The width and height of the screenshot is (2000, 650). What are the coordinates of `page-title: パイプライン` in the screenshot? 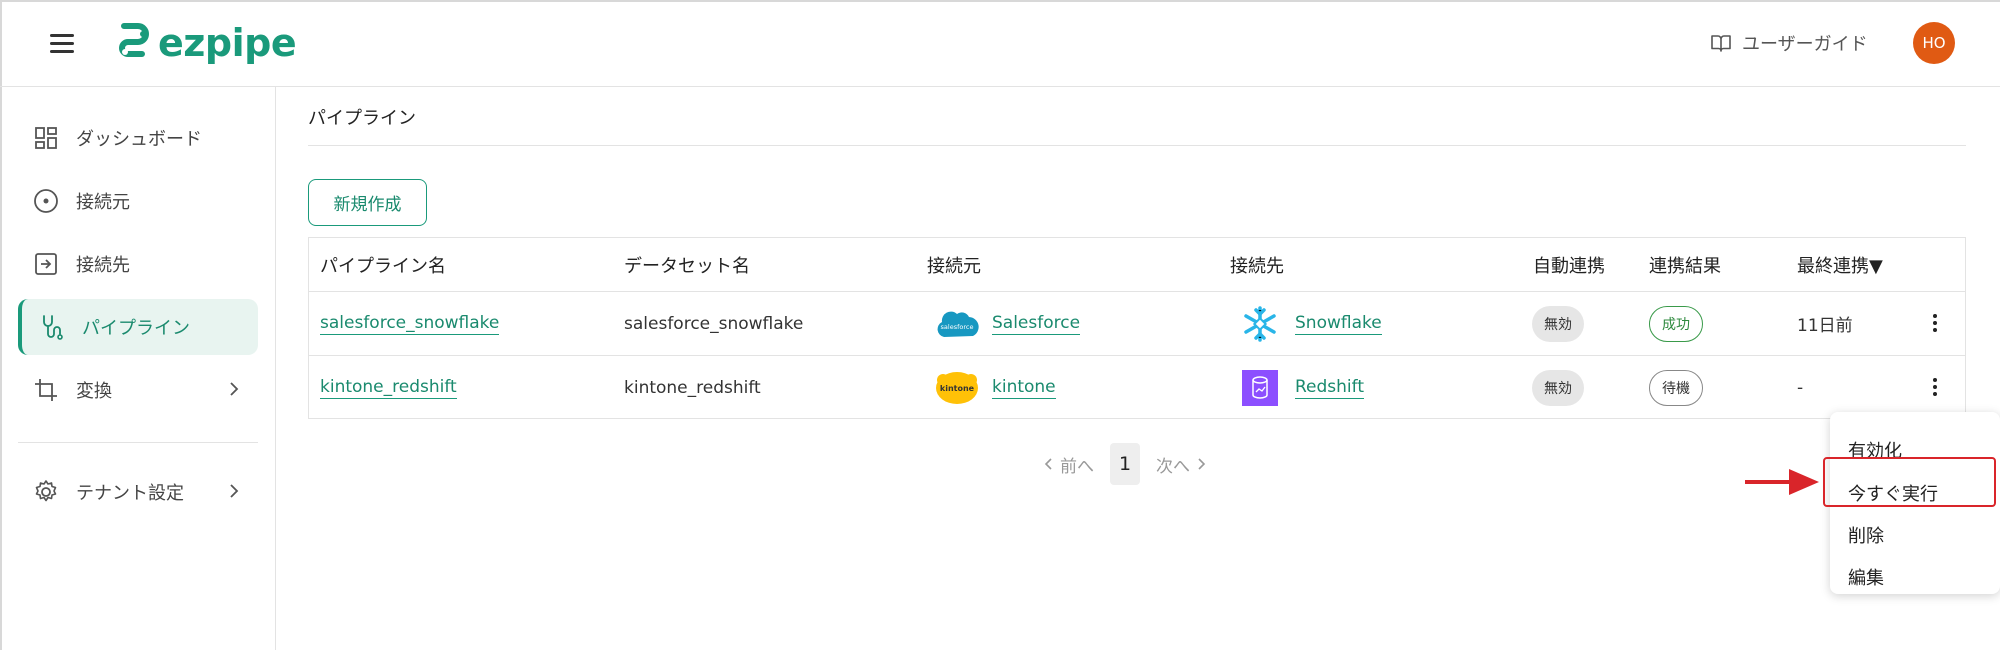 It's located at (362, 118).